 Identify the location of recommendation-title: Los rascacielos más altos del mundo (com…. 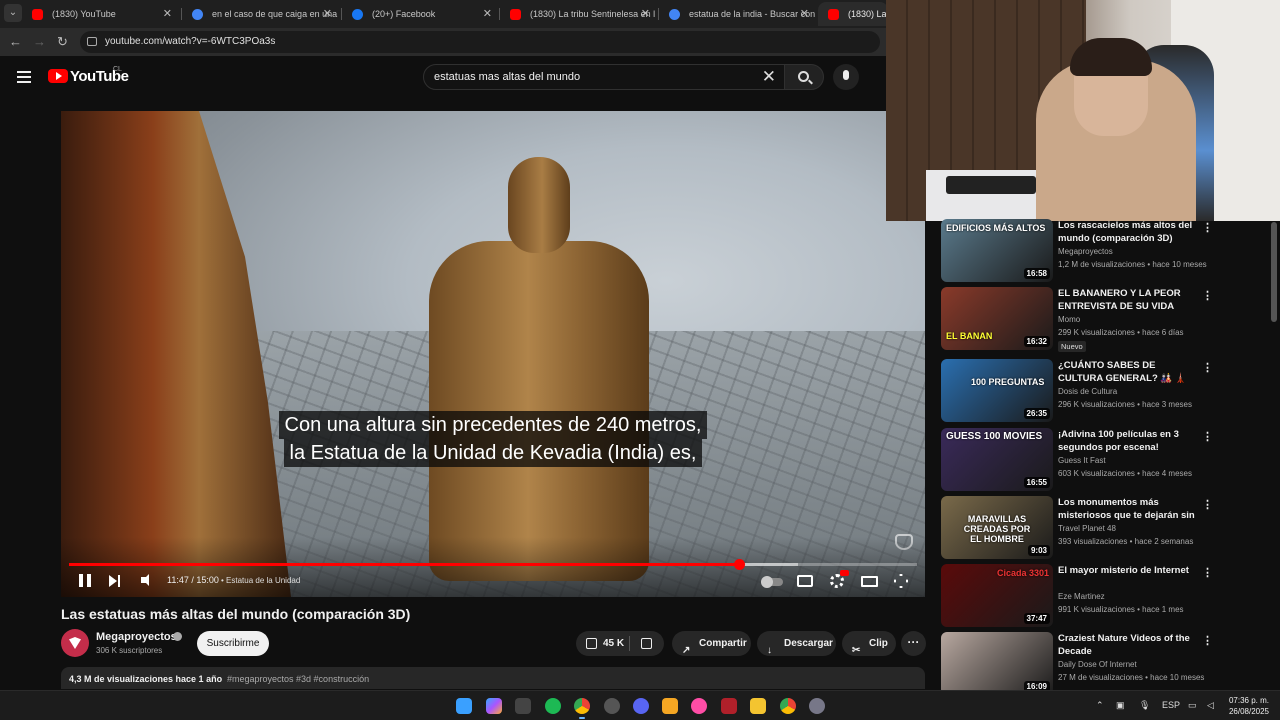
(1128, 232).